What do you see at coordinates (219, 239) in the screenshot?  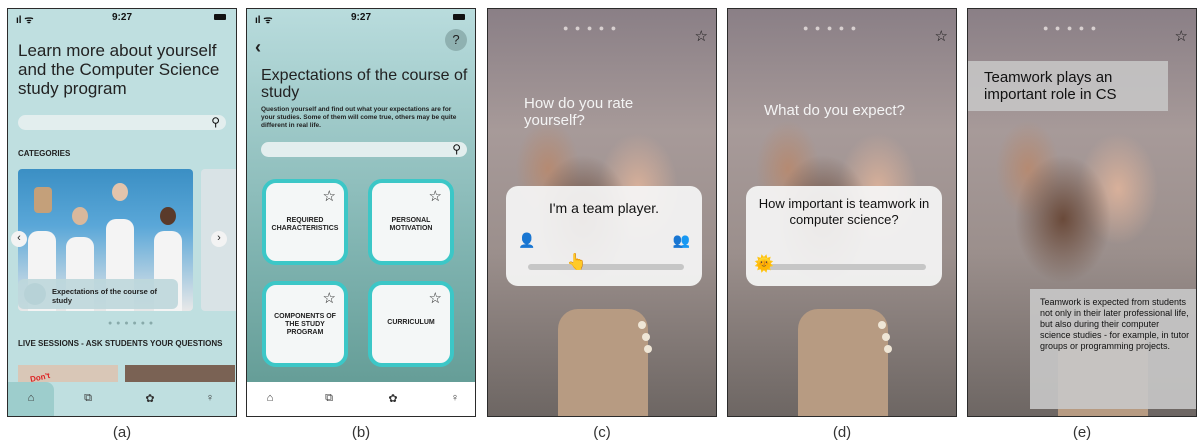 I see `next-arrow-icon: ›` at bounding box center [219, 239].